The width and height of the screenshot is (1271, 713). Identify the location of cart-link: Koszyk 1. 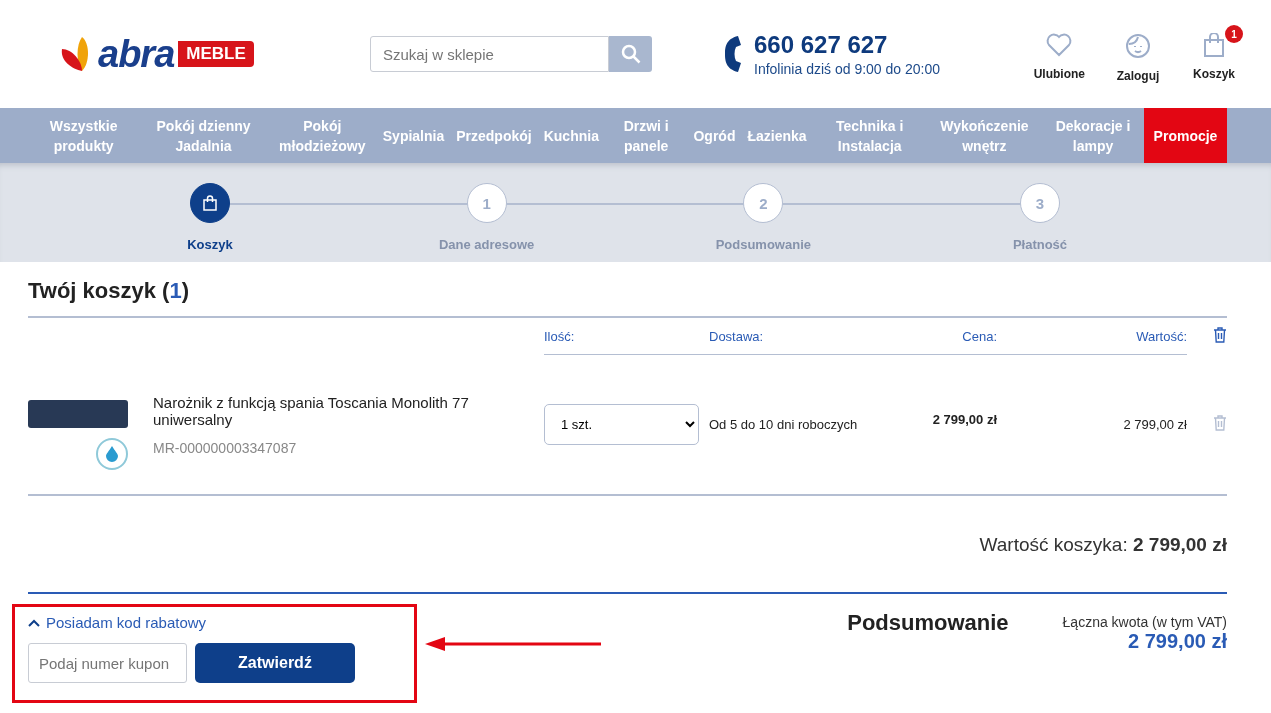
(1217, 54).